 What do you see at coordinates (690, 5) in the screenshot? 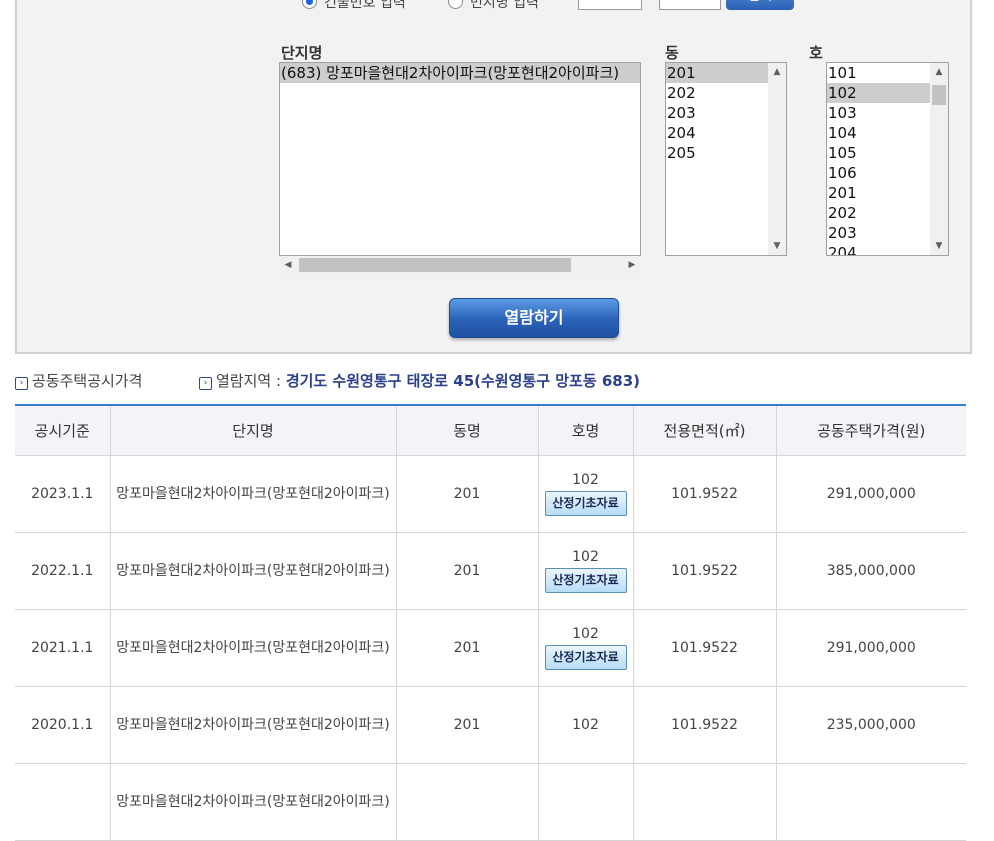
I see `sub-number-input` at bounding box center [690, 5].